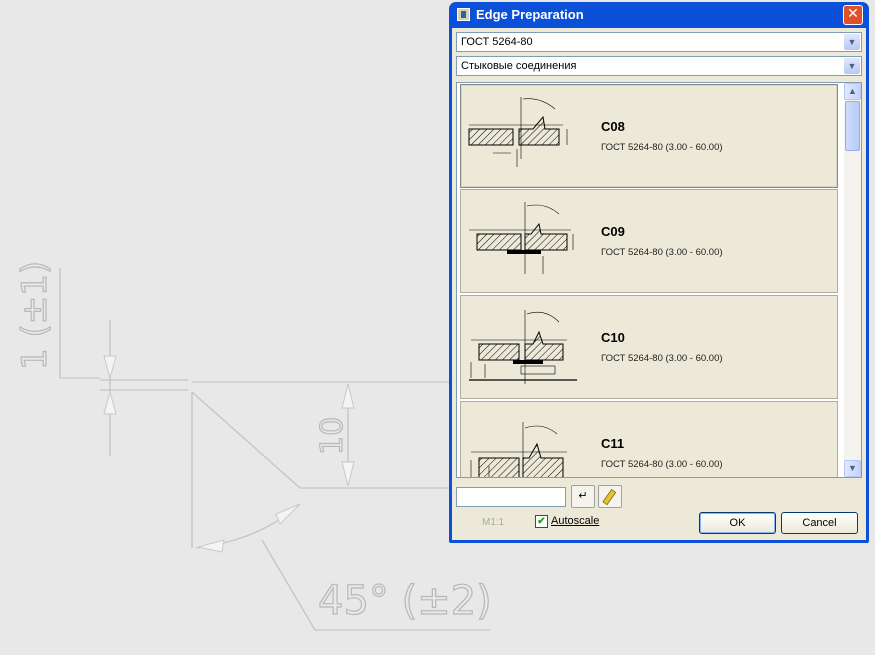 Image resolution: width=875 pixels, height=655 pixels. I want to click on standard-select: ГОСТ 5264-80 ▼, so click(659, 42).